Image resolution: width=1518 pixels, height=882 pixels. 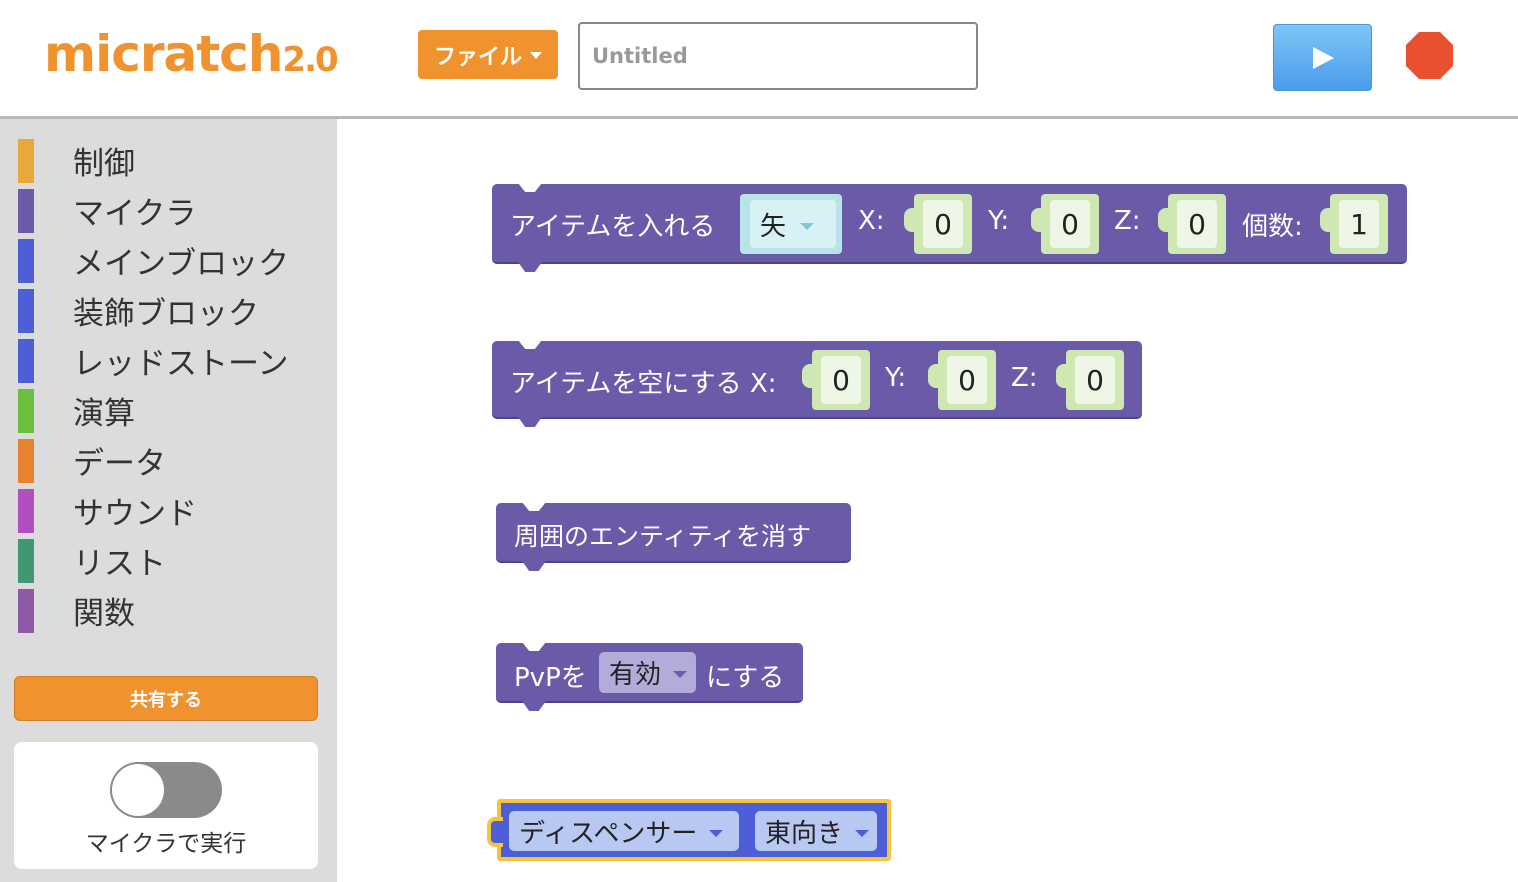 I want to click on put-item-label: アイテムを入れる, so click(x=613, y=227).